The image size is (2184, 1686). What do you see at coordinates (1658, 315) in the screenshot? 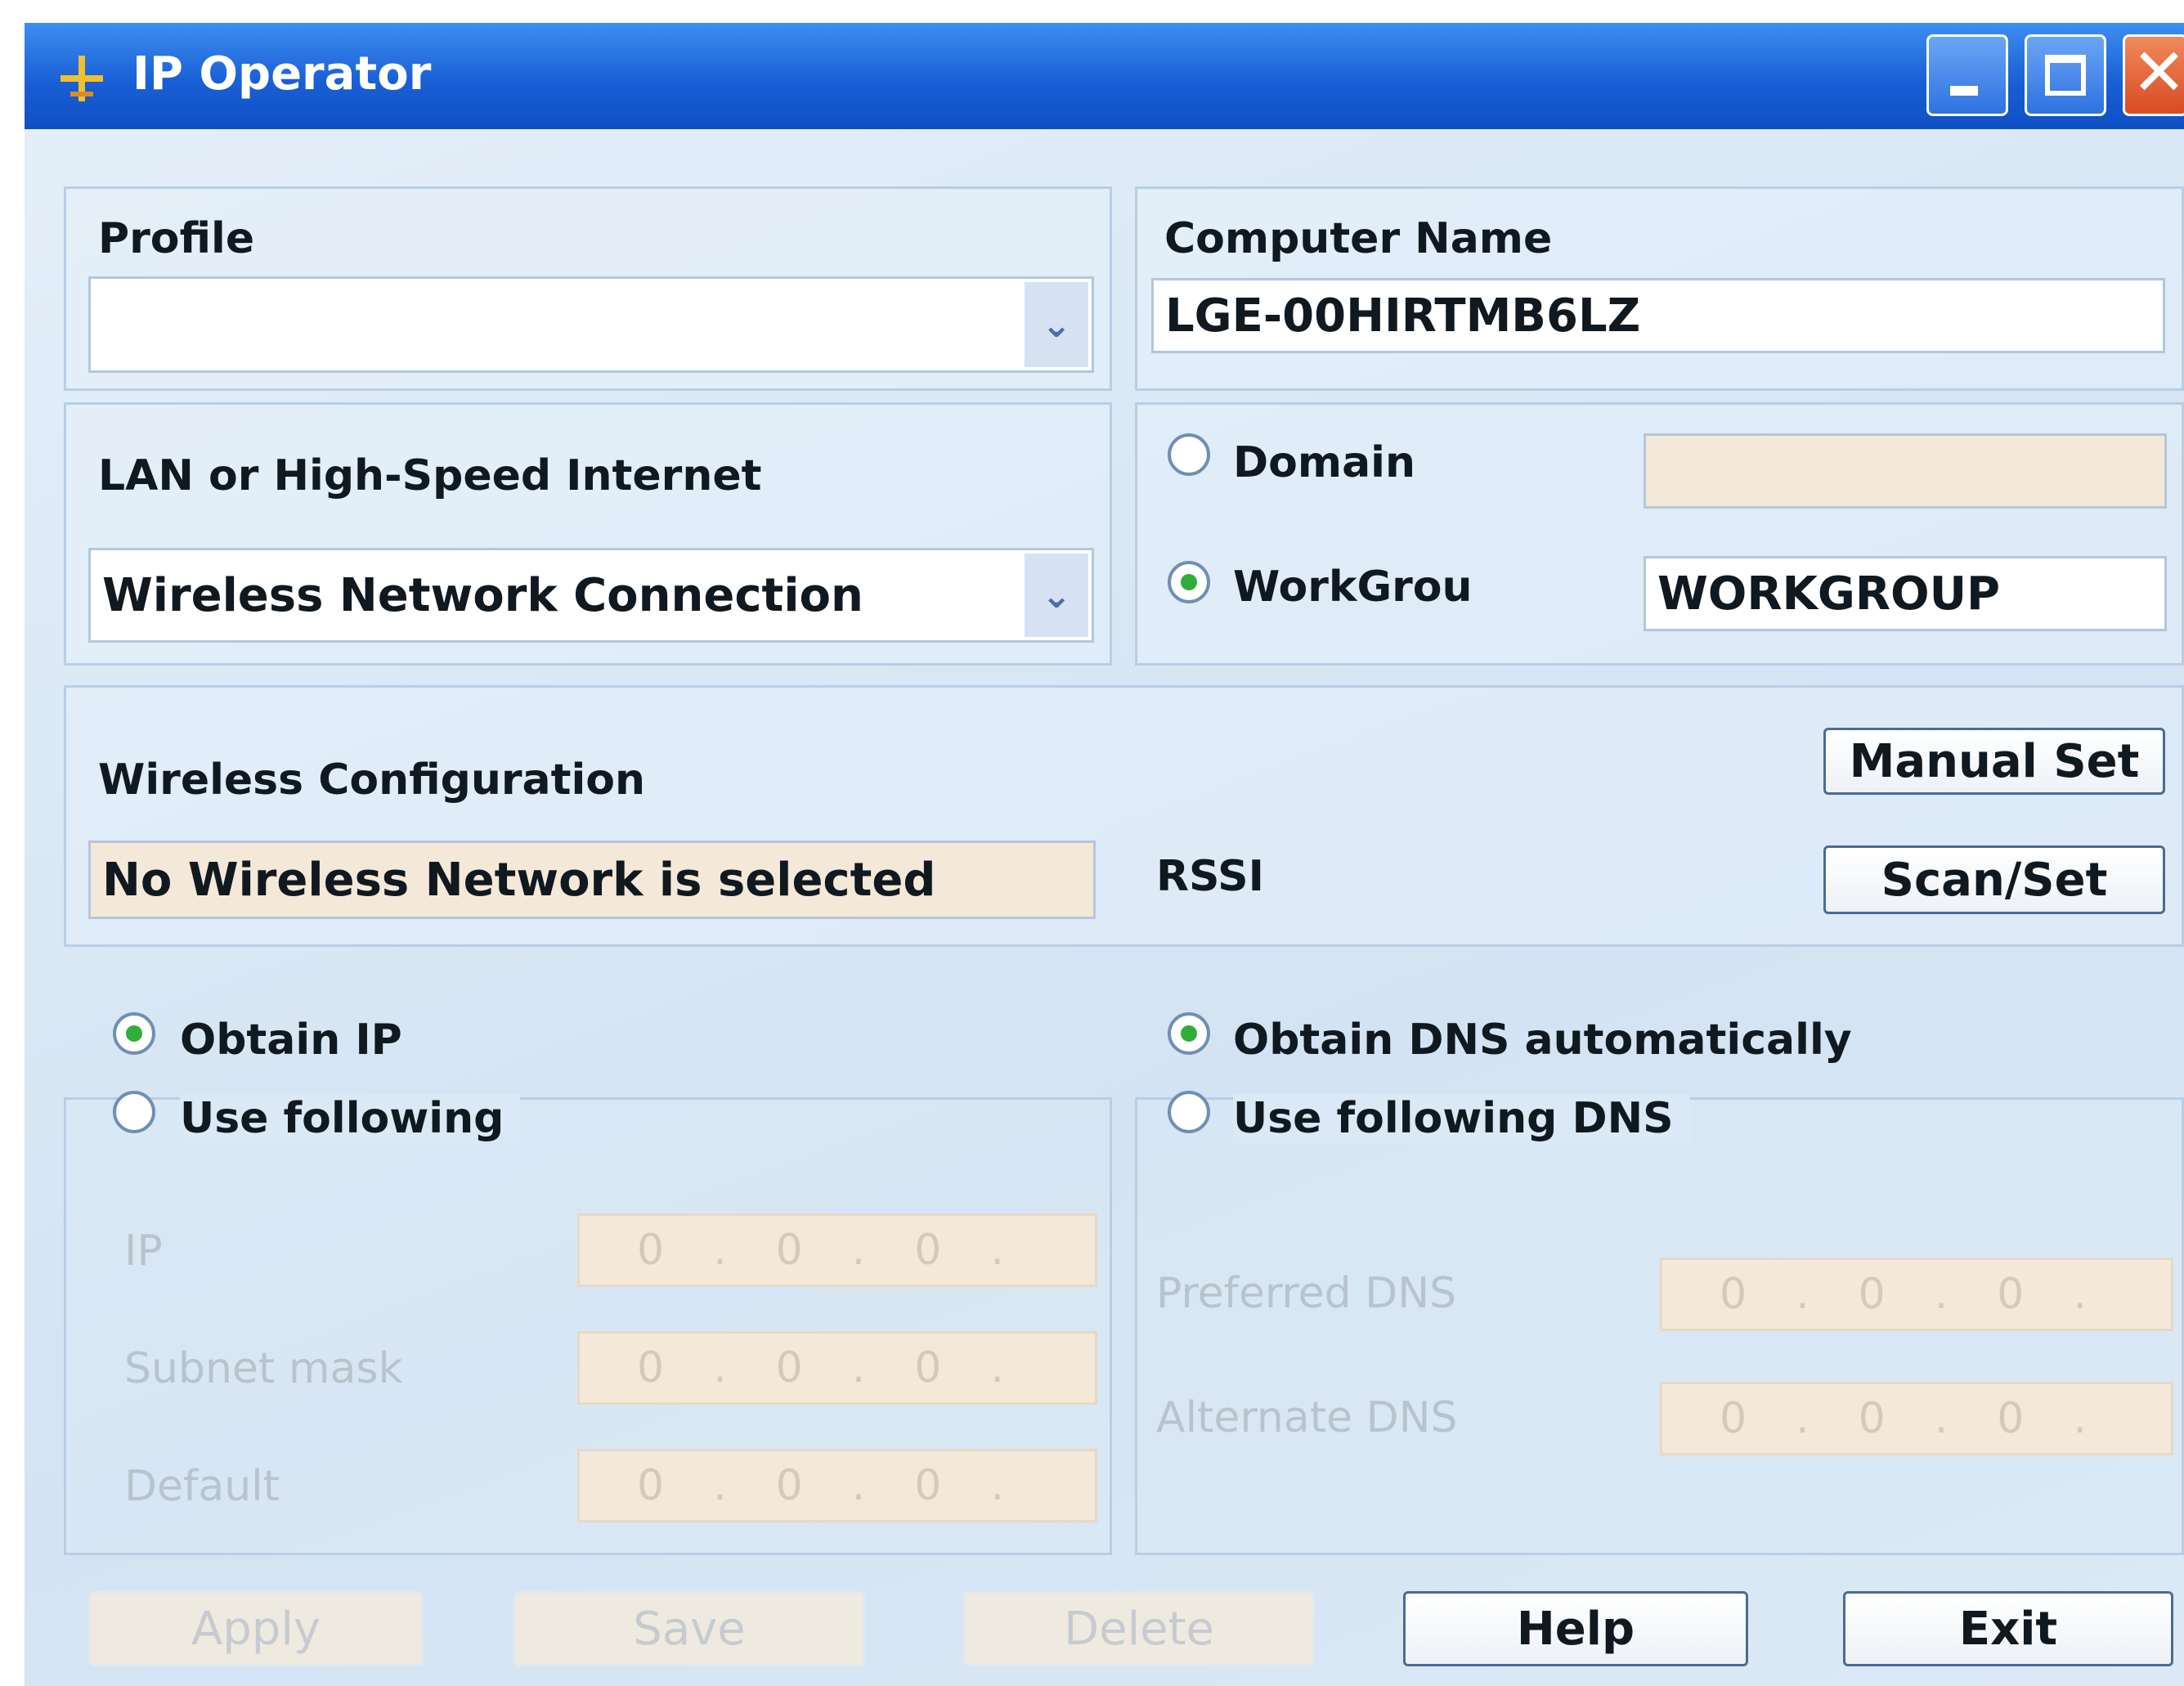
I see `computer-name-input: LGE-00HIRTMB6LZ` at bounding box center [1658, 315].